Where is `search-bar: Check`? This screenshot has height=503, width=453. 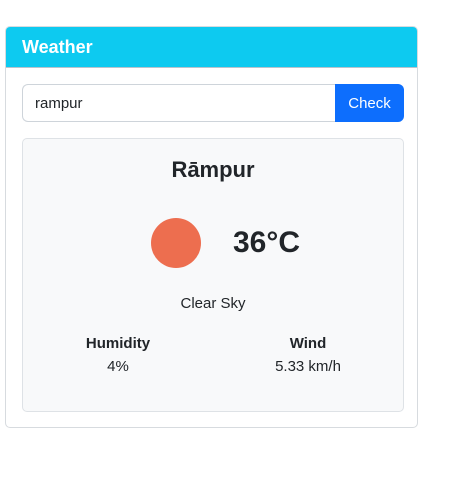 search-bar: Check is located at coordinates (213, 103).